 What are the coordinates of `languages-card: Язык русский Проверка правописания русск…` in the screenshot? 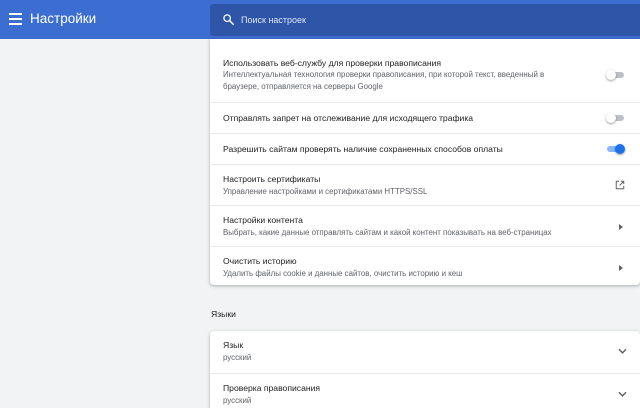 It's located at (425, 369).